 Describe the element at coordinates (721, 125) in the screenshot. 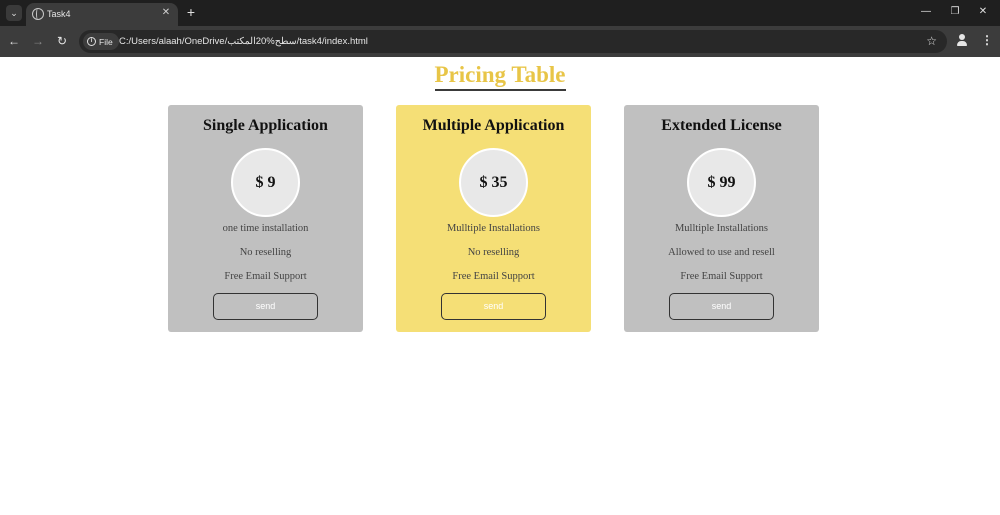

I see `plan-name: Extended License` at that location.